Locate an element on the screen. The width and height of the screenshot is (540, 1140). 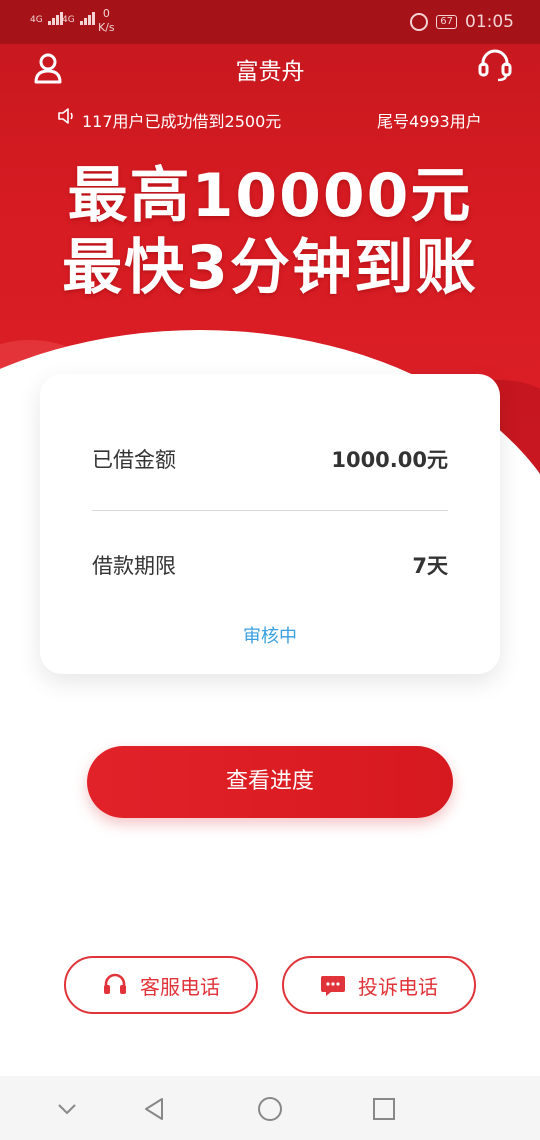
card-divider is located at coordinates (270, 510).